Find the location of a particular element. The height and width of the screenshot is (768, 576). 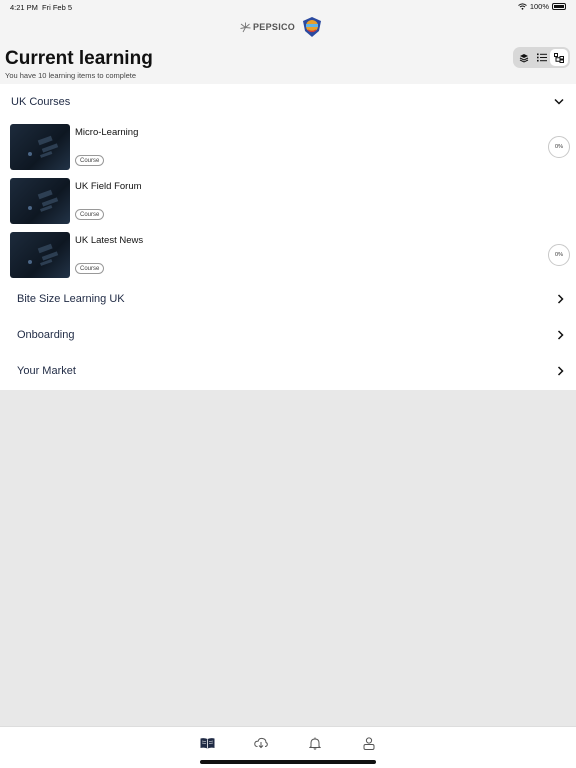

shield-badge-logo is located at coordinates (312, 27).